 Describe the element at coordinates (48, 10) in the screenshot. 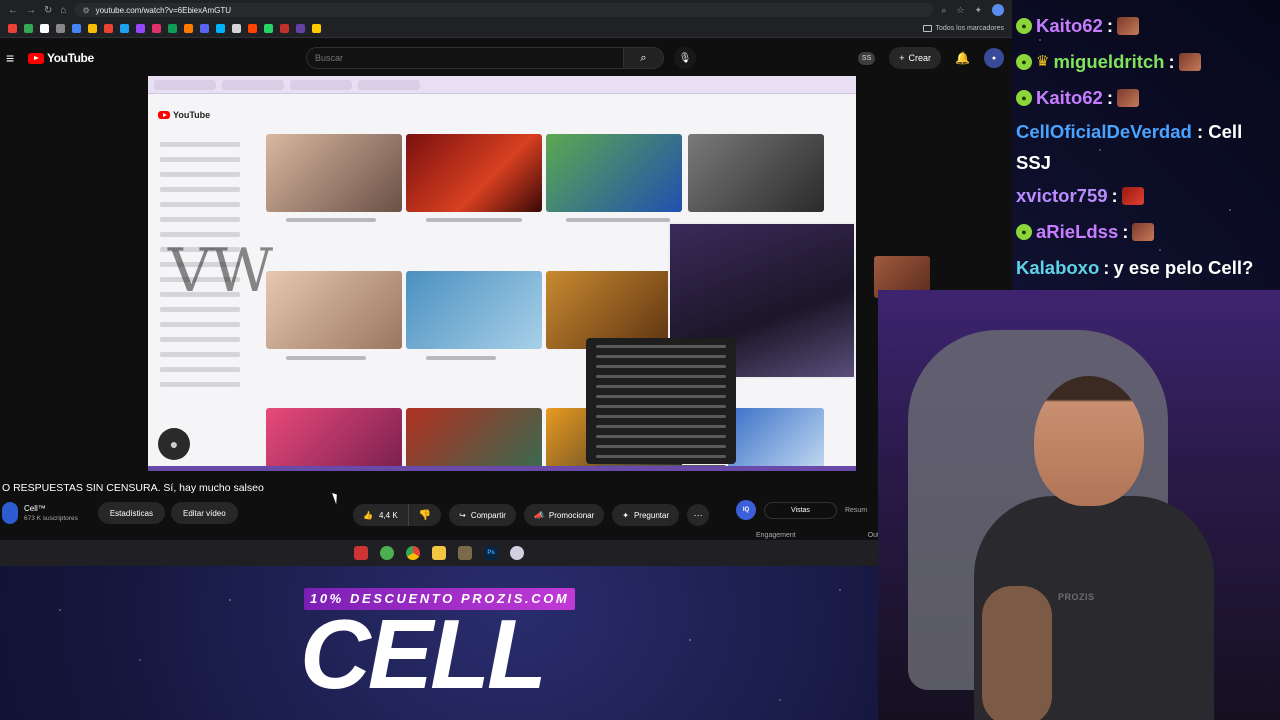

I see `reload-icon: ↻` at that location.